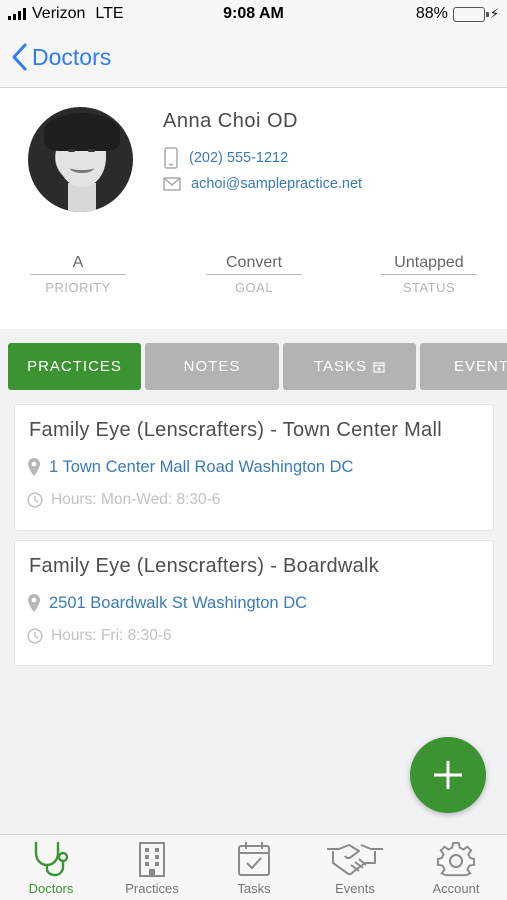  What do you see at coordinates (172, 184) in the screenshot?
I see `envelope-icon` at bounding box center [172, 184].